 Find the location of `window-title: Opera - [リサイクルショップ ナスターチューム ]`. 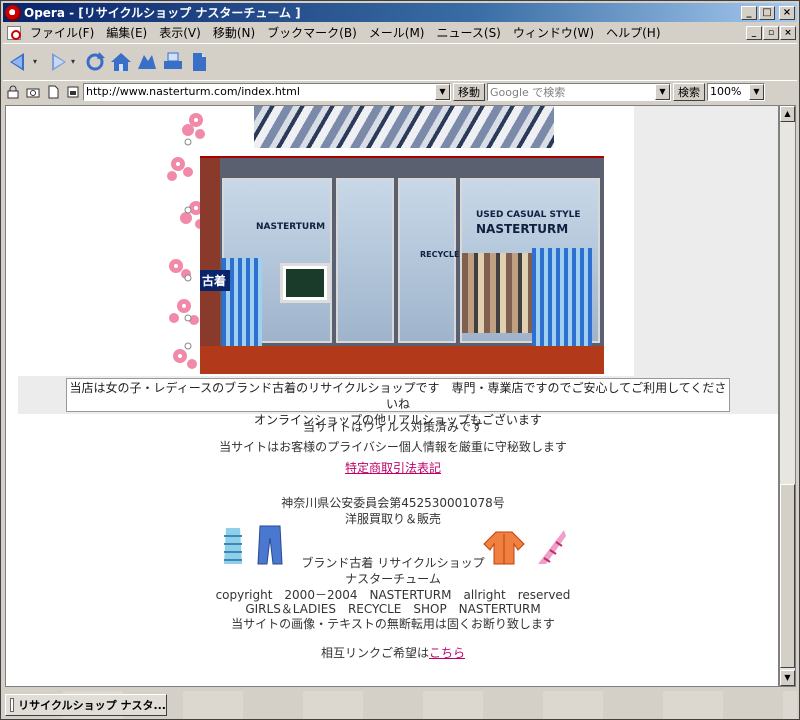

window-title: Opera - [リサイクルショップ ナスターチューム ] is located at coordinates (162, 13).